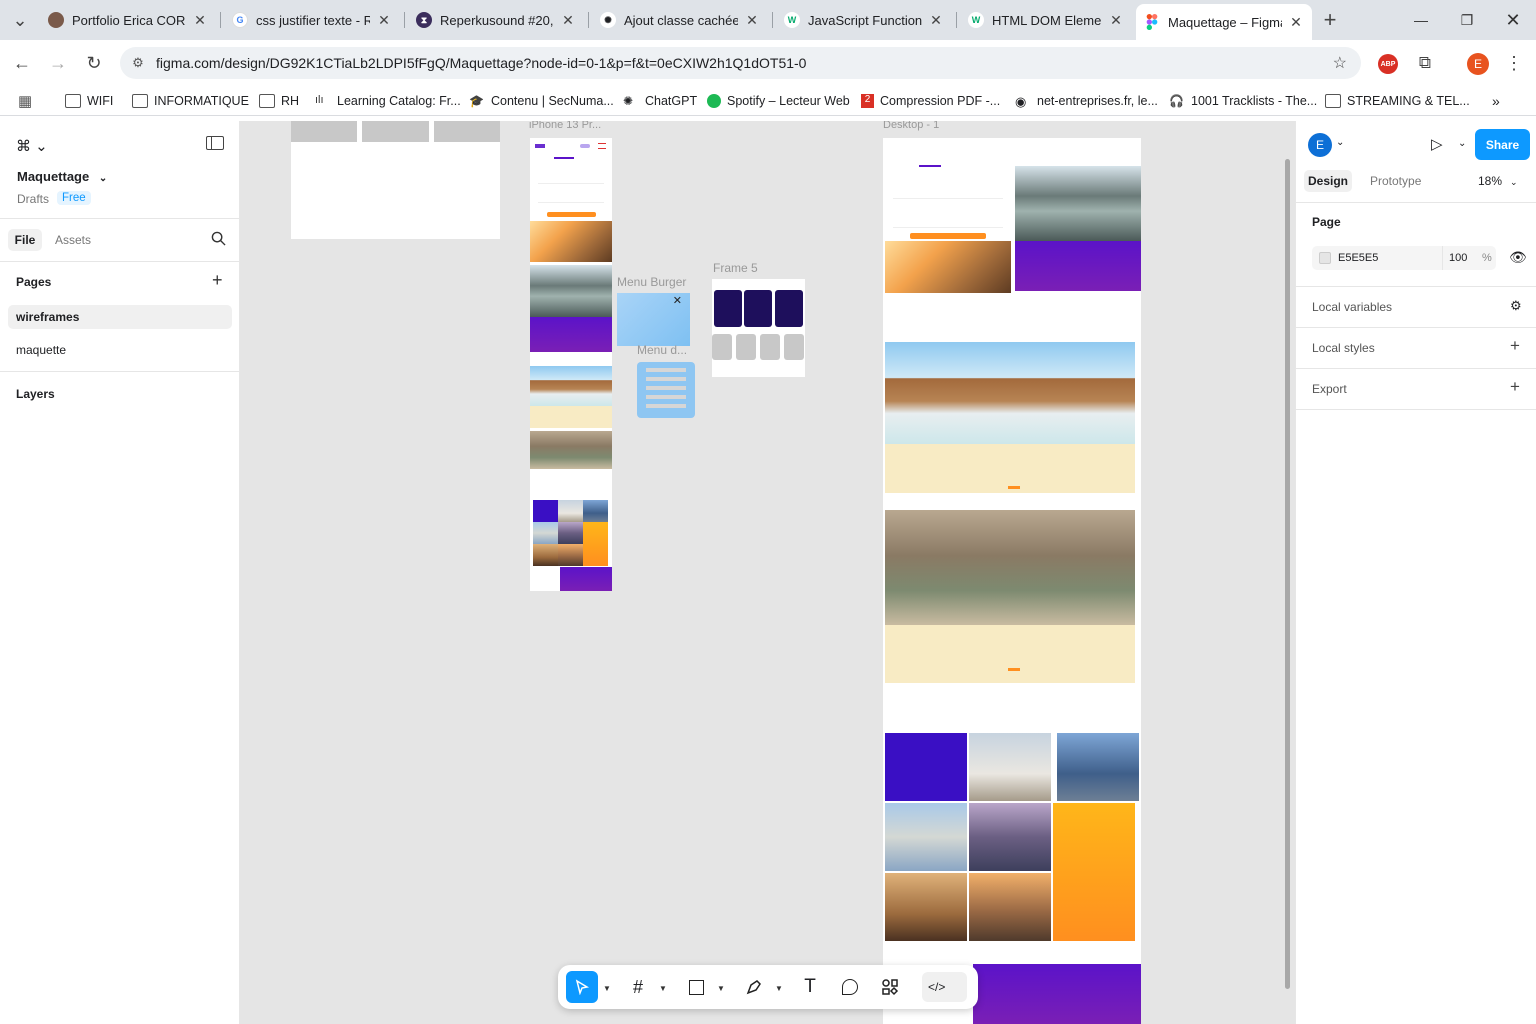  I want to click on menu-burger-frame: ✕, so click(653, 319).